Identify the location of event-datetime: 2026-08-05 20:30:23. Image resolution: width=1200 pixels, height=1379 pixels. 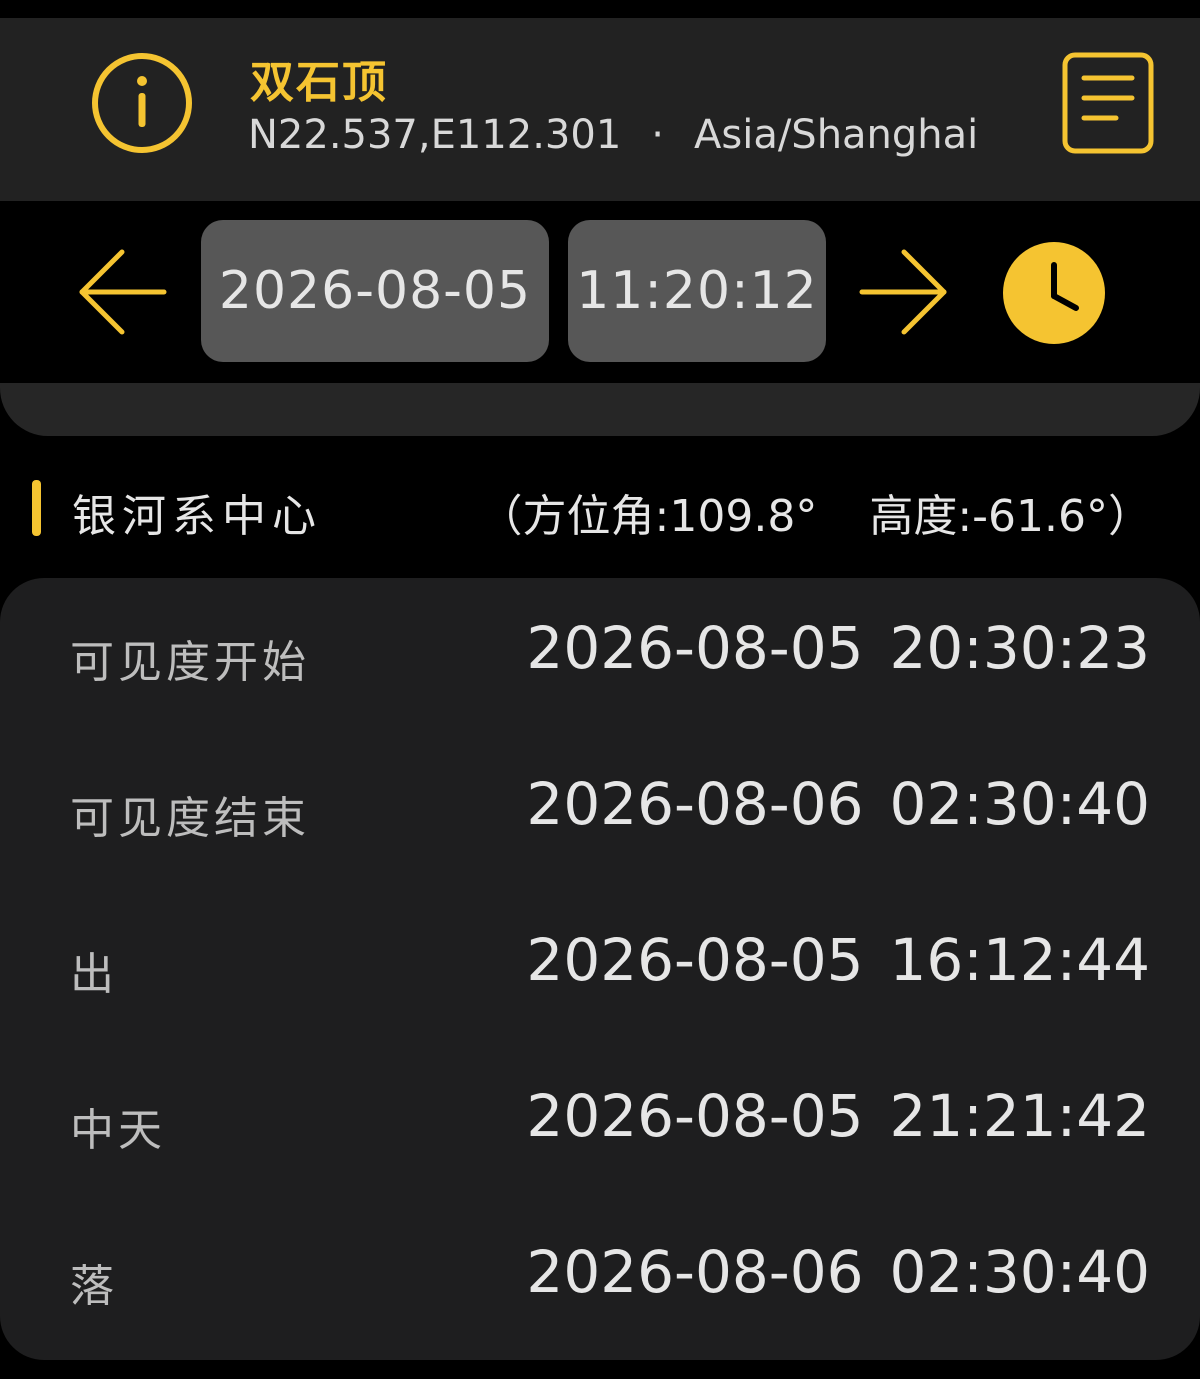
(838, 648).